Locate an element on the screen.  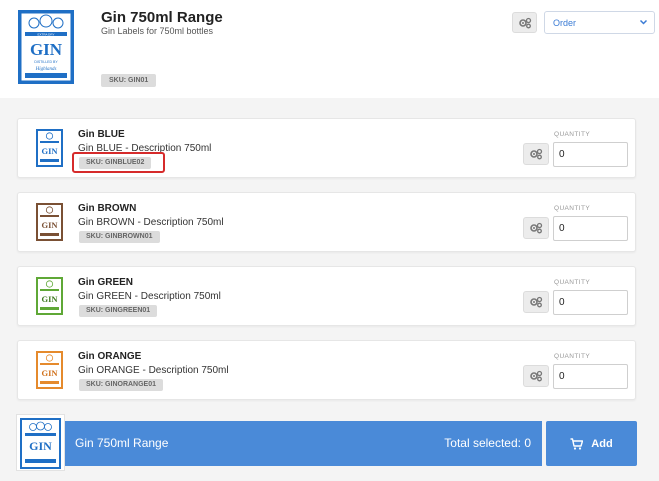
selection-summary-bar: Gin 750ml Range Total selected: 0 is located at coordinates (303, 443).